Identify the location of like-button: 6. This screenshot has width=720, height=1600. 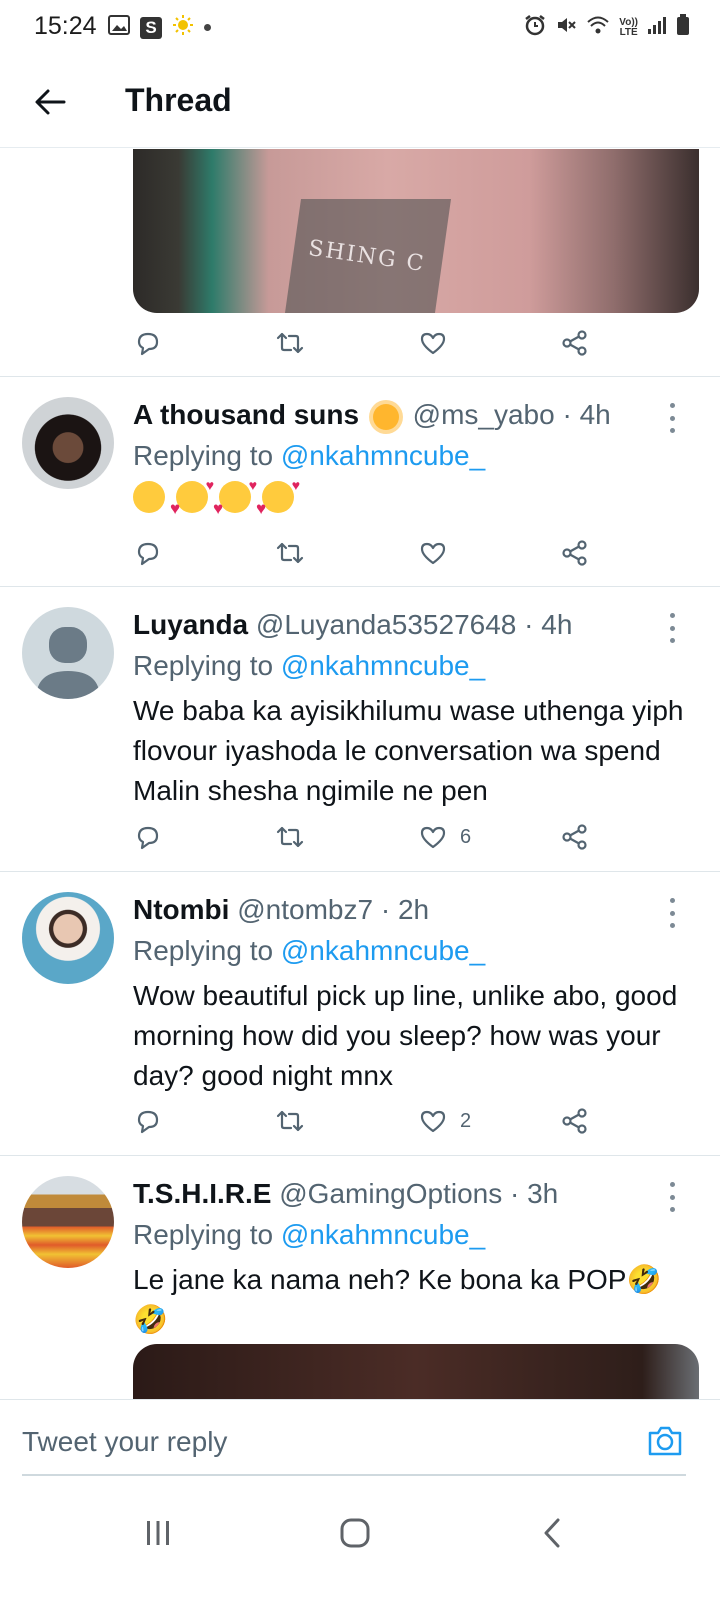
(444, 837).